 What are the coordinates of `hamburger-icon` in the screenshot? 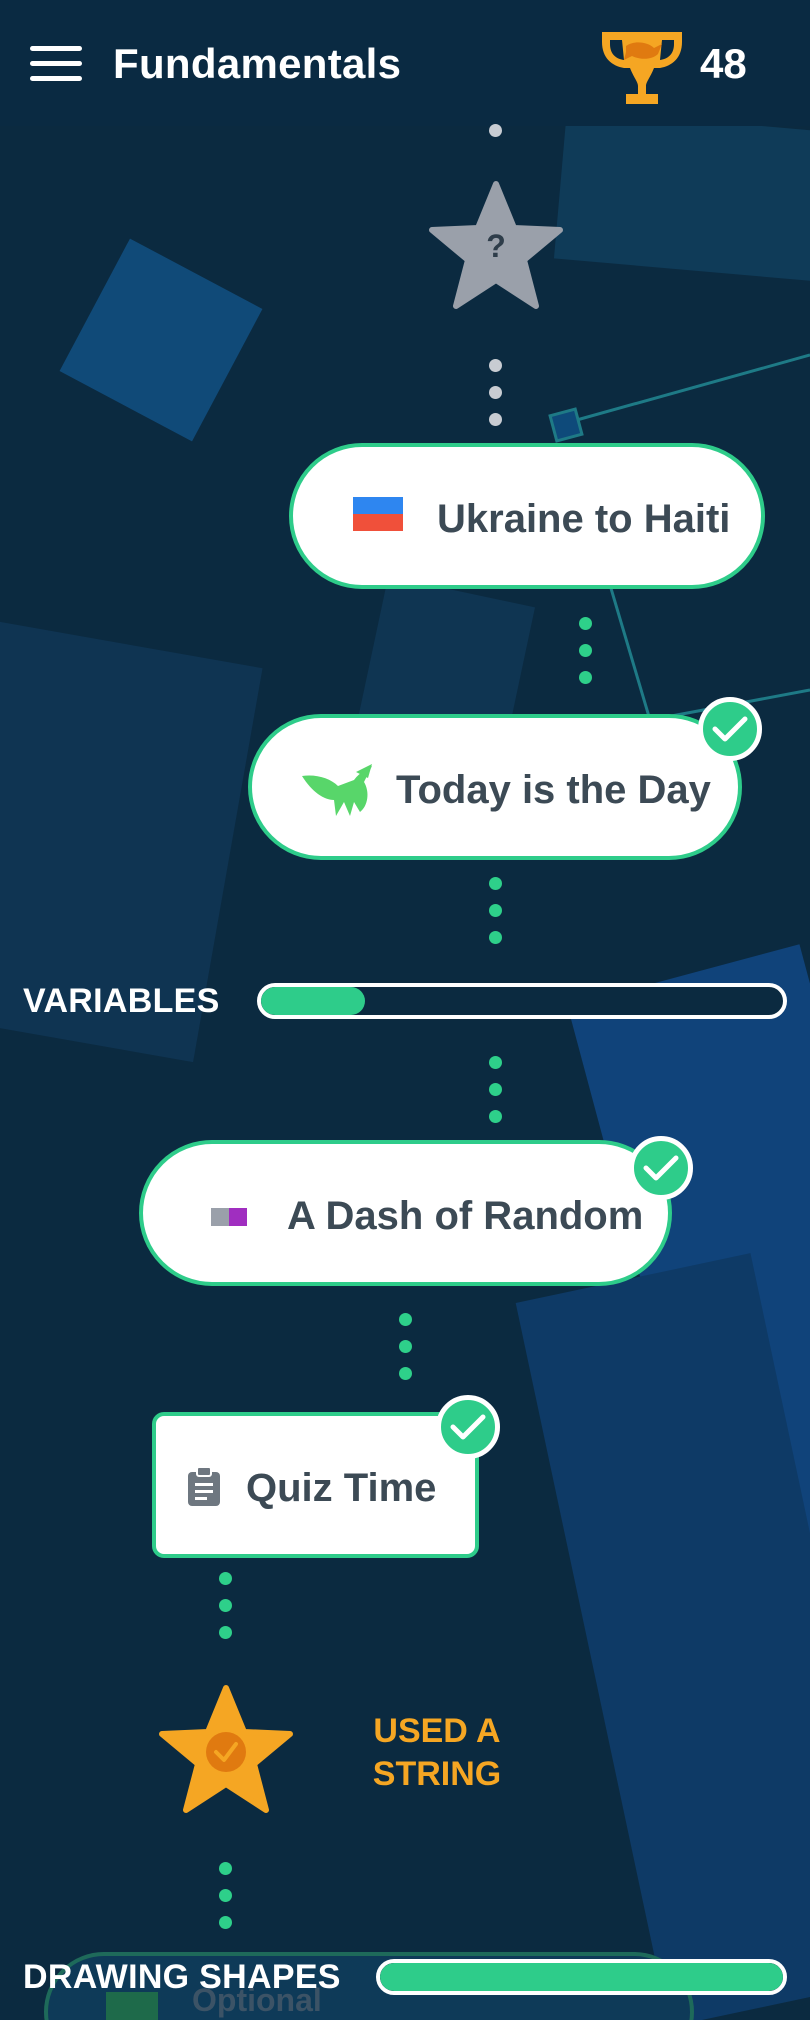 It's located at (56, 64).